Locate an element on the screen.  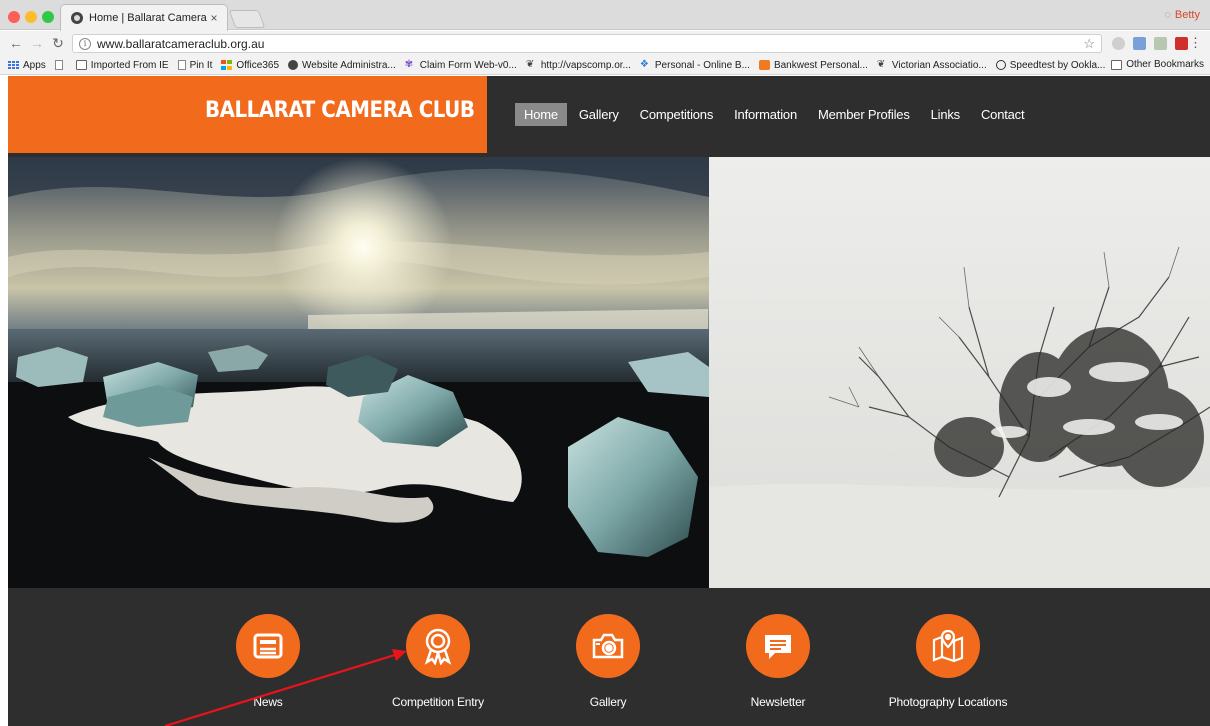
browser-titlebar: Home | Ballarat Camera Club × ◌ Betty is located at coordinates (605, 15).